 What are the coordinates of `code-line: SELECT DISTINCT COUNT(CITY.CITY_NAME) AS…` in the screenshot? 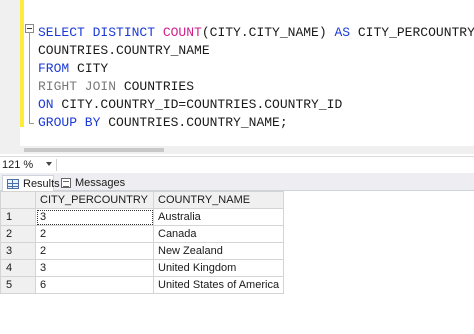 It's located at (256, 33).